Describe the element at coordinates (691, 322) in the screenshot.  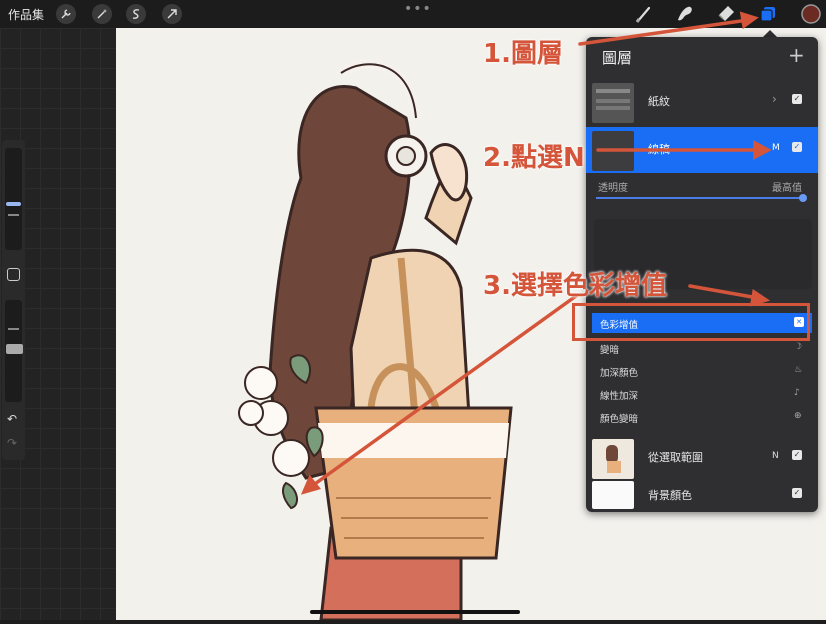
I see `highlight-box` at that location.